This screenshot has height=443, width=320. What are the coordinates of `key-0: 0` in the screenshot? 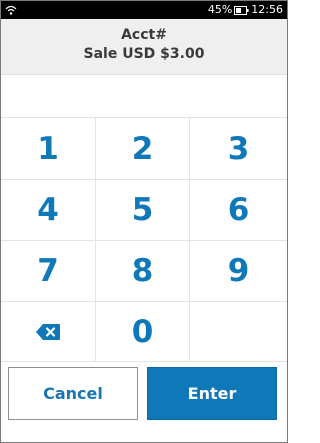 It's located at (143, 332).